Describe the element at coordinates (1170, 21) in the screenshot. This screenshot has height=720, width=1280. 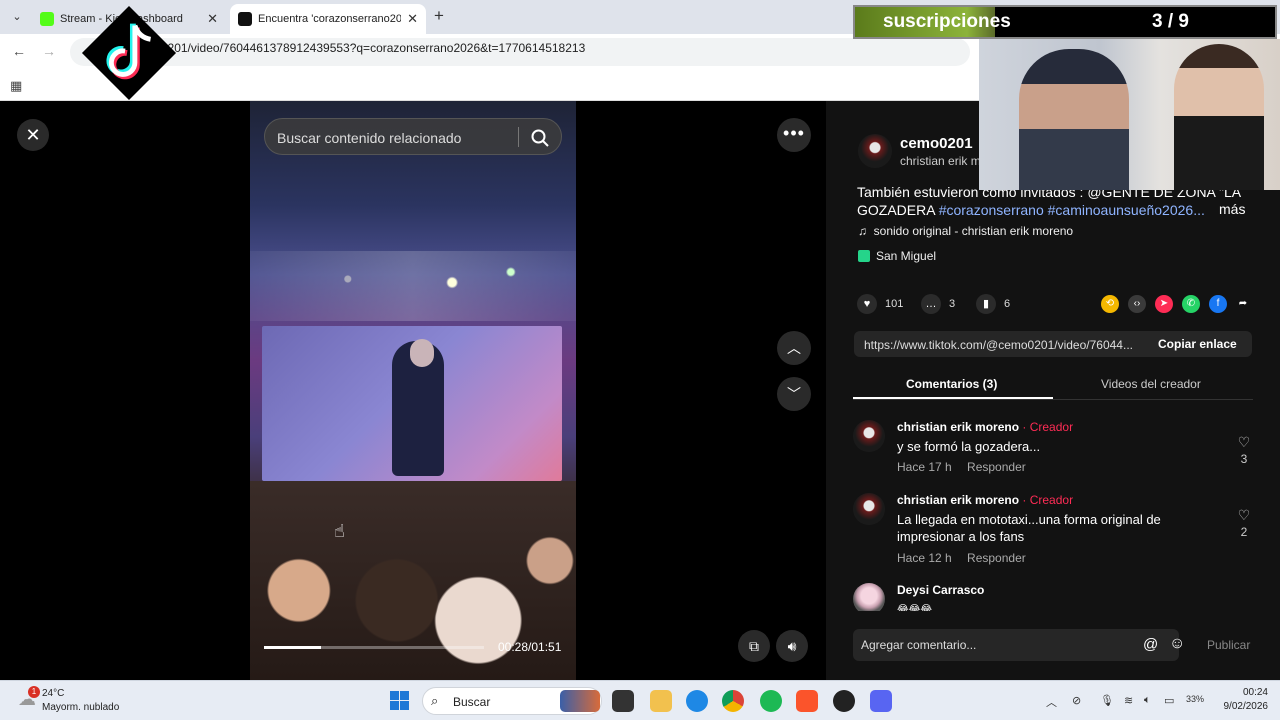
I see `subscription-goal-count: 3 / 9` at that location.